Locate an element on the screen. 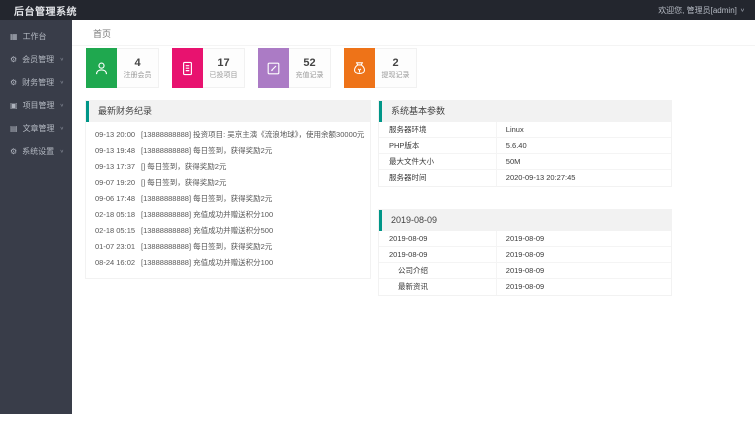 The height and width of the screenshot is (435, 755). table-row: 最新资讯 2019-08-09 is located at coordinates (525, 287).